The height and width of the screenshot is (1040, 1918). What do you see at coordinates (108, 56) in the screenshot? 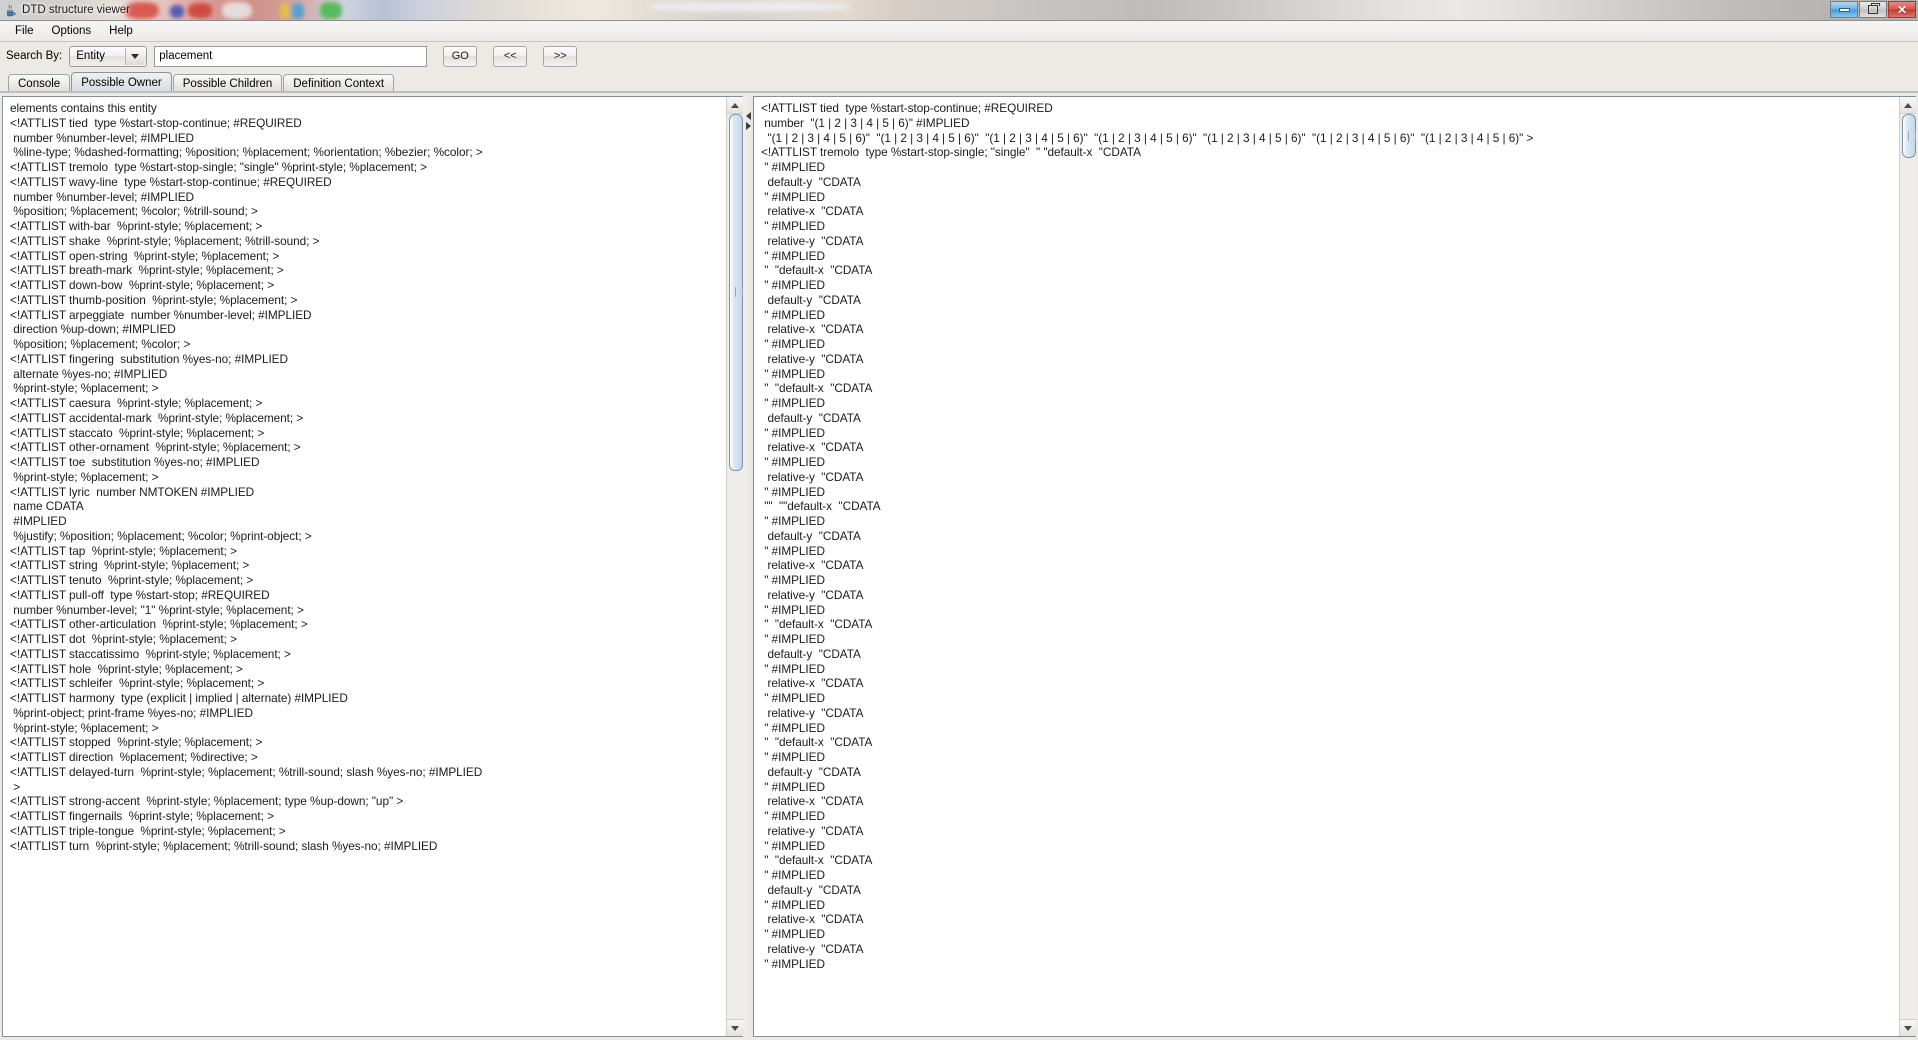
I see `search-by-select: Entity` at bounding box center [108, 56].